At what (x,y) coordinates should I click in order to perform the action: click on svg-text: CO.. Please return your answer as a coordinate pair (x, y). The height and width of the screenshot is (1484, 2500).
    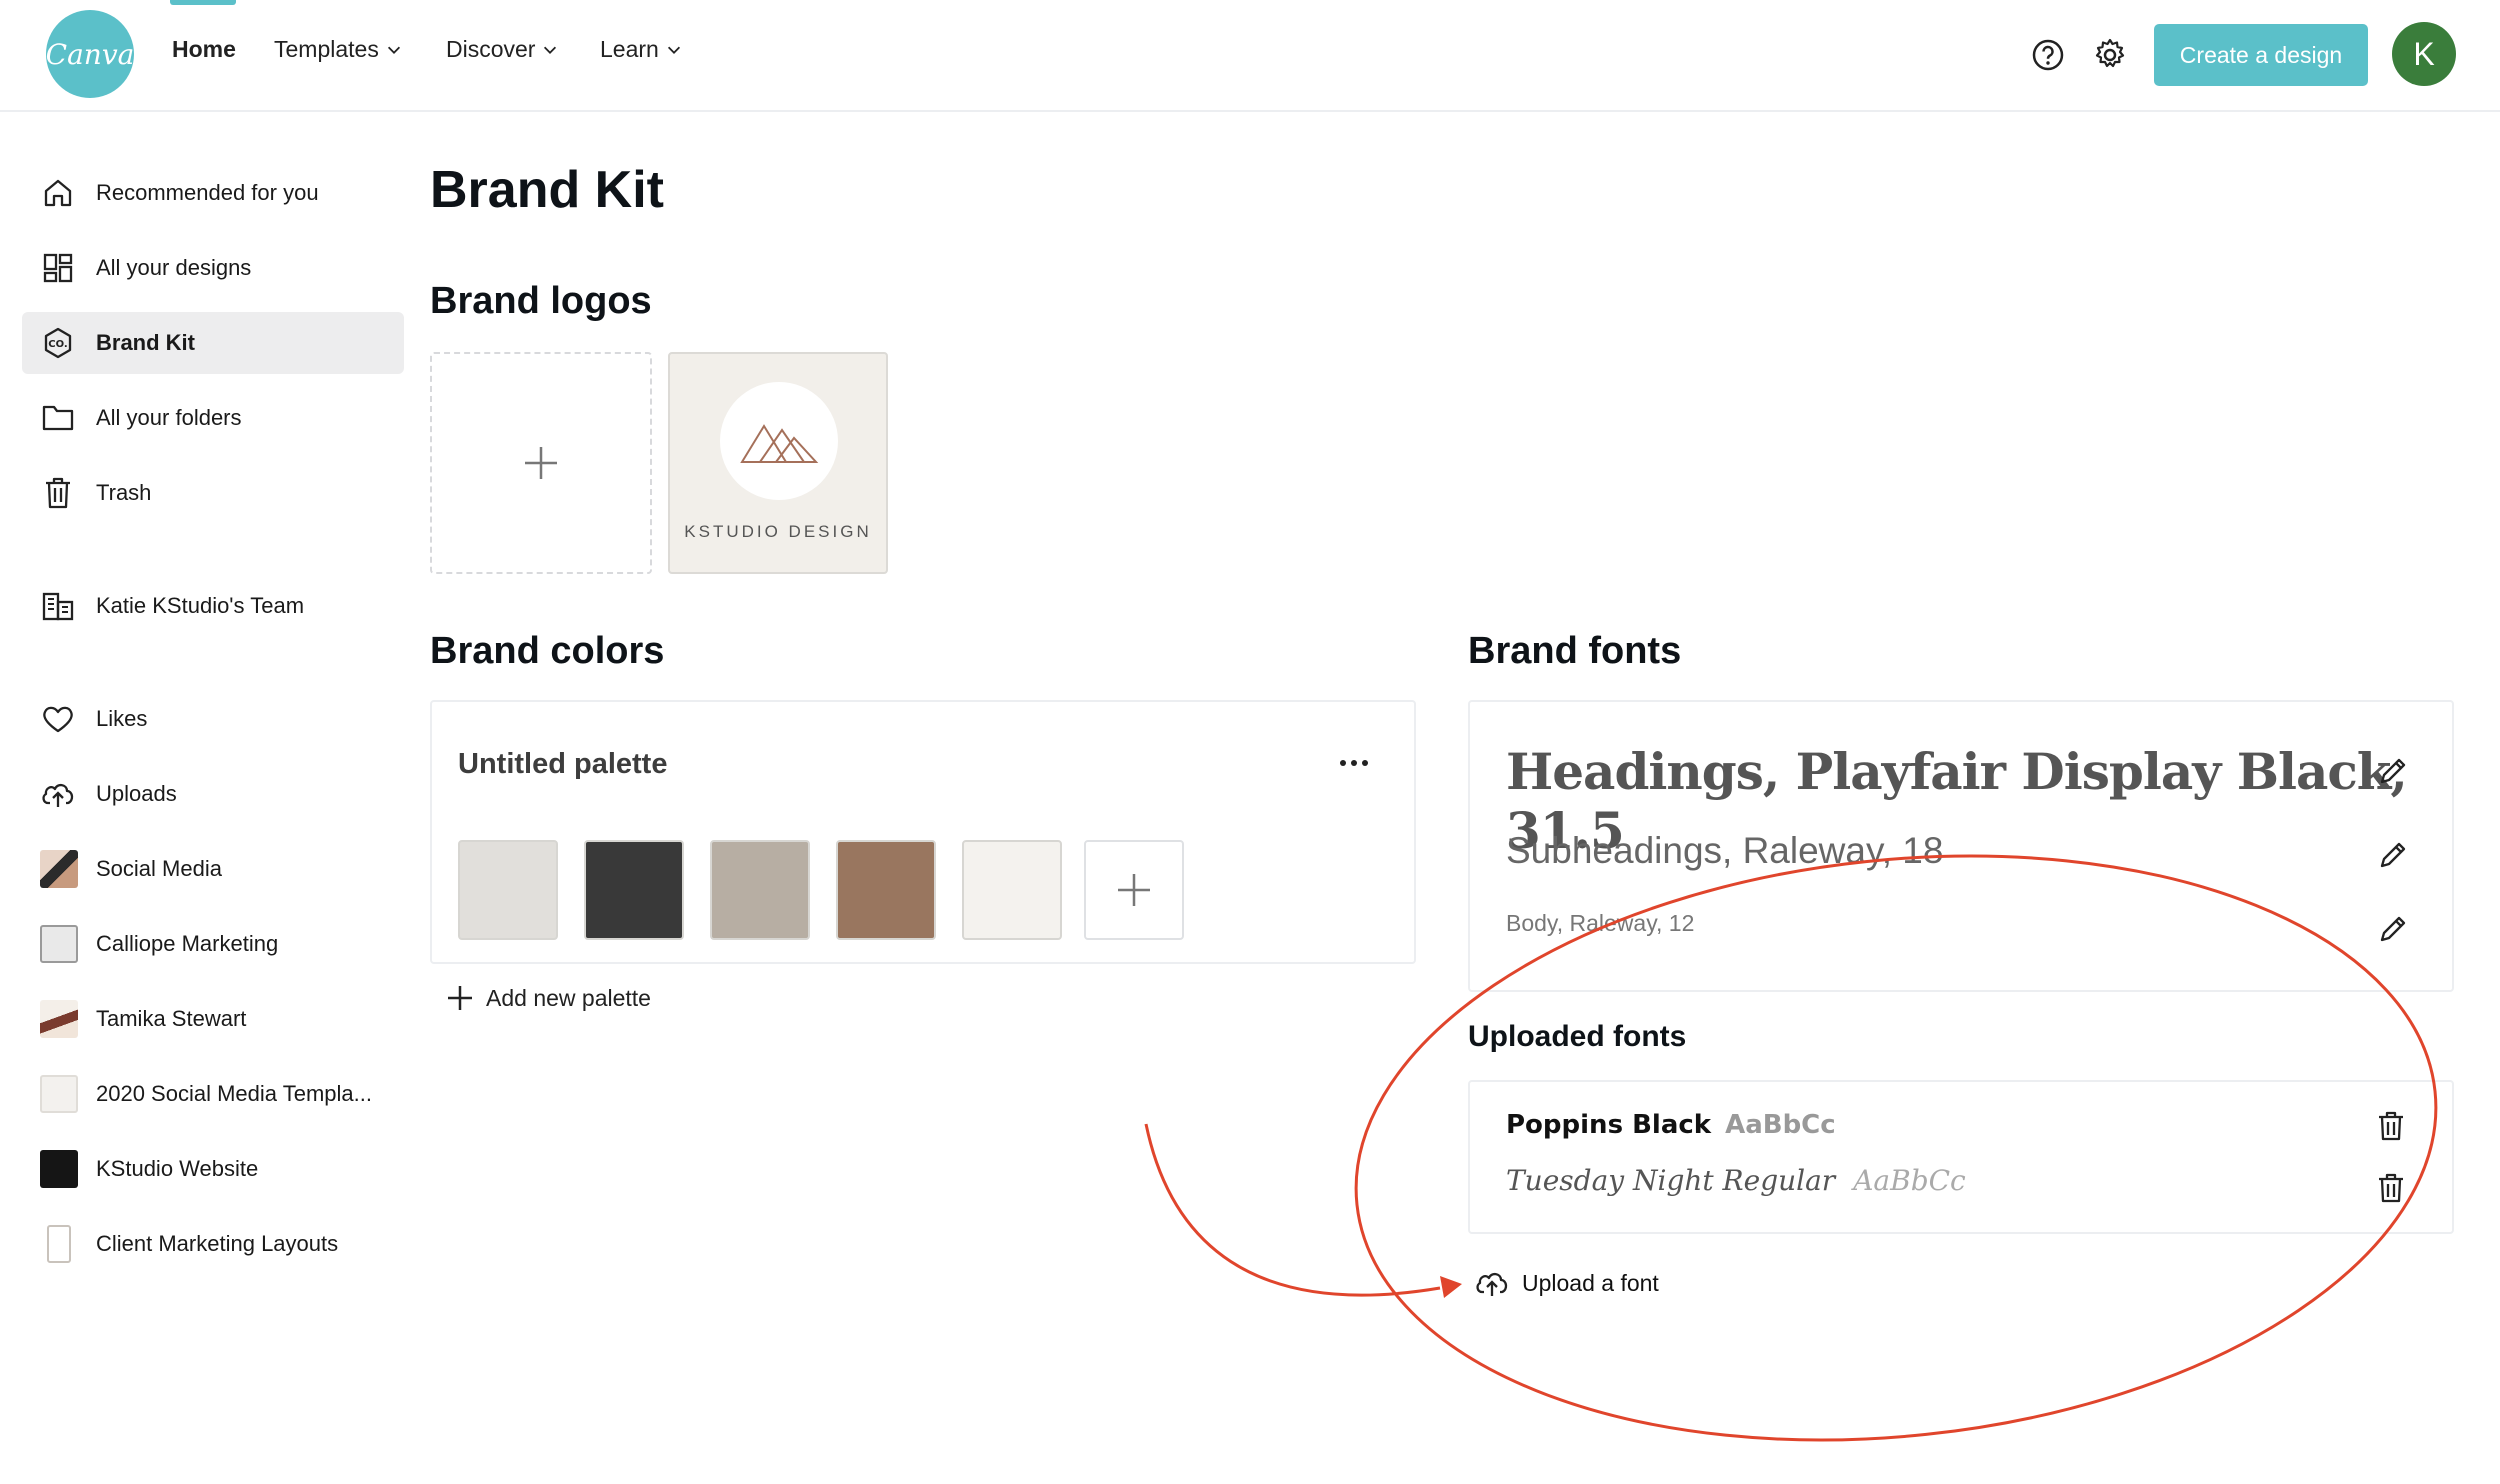
    Looking at the image, I should click on (57, 344).